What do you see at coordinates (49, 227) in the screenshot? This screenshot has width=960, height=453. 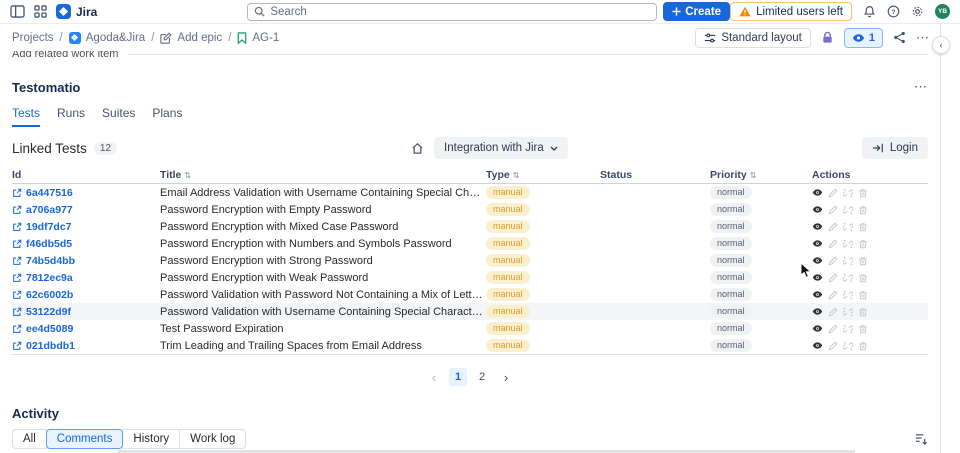 I see `test-id-link: 19df7dc7` at bounding box center [49, 227].